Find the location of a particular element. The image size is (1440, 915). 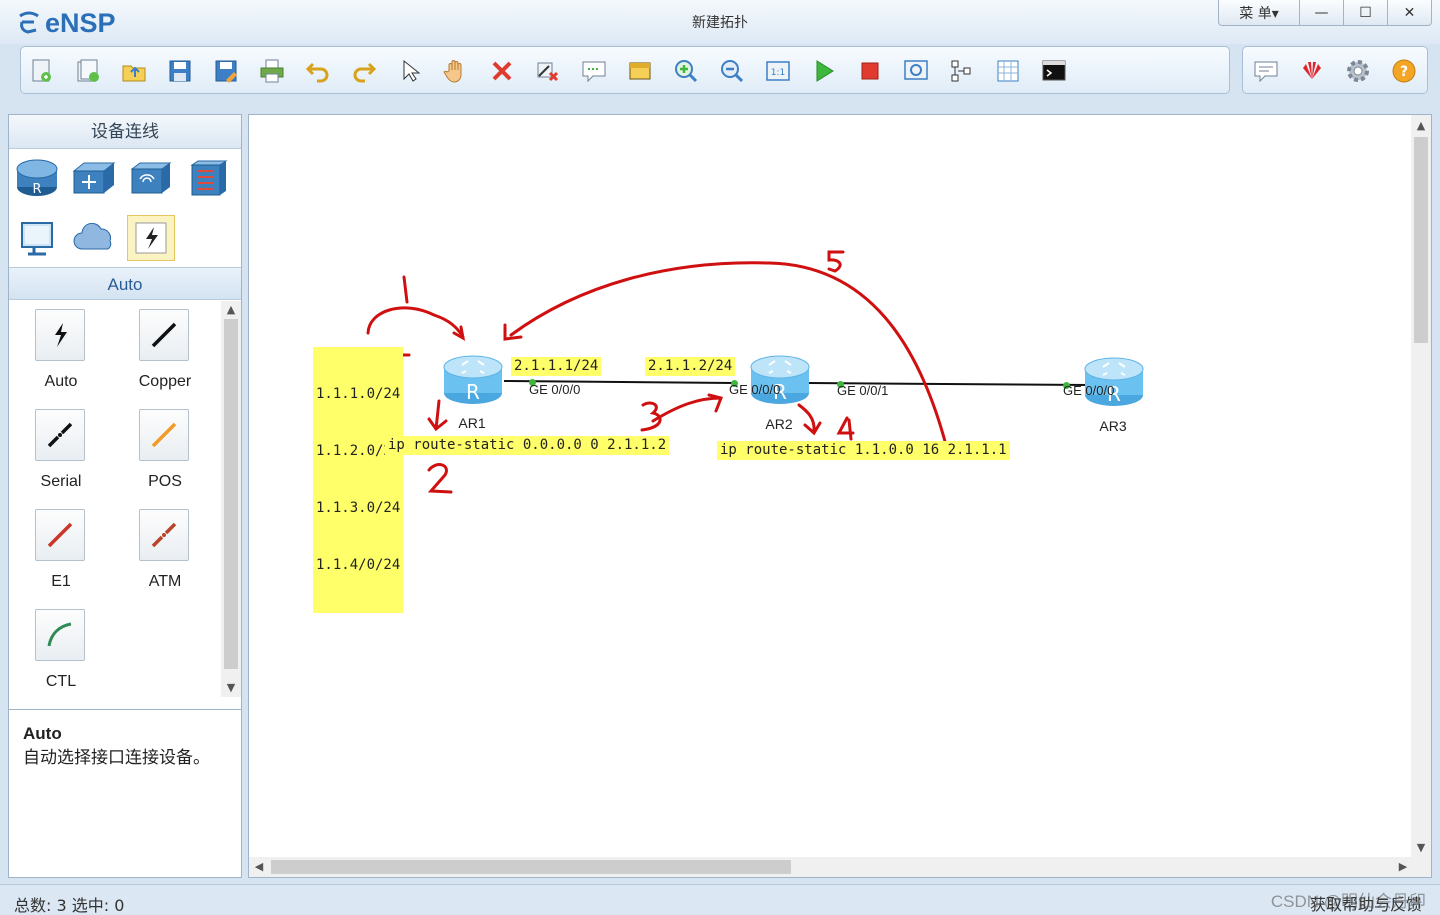

capture-icon is located at coordinates (916, 71).